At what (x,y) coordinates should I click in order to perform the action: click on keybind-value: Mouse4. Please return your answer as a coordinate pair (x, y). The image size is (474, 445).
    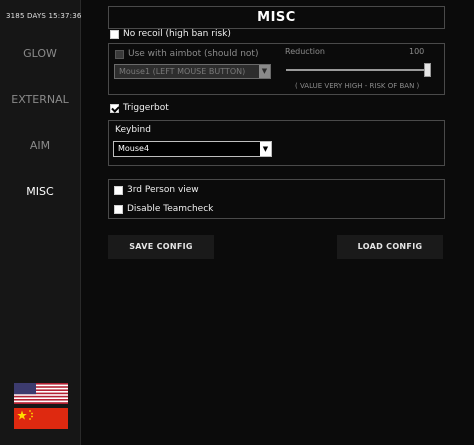
    Looking at the image, I should click on (134, 148).